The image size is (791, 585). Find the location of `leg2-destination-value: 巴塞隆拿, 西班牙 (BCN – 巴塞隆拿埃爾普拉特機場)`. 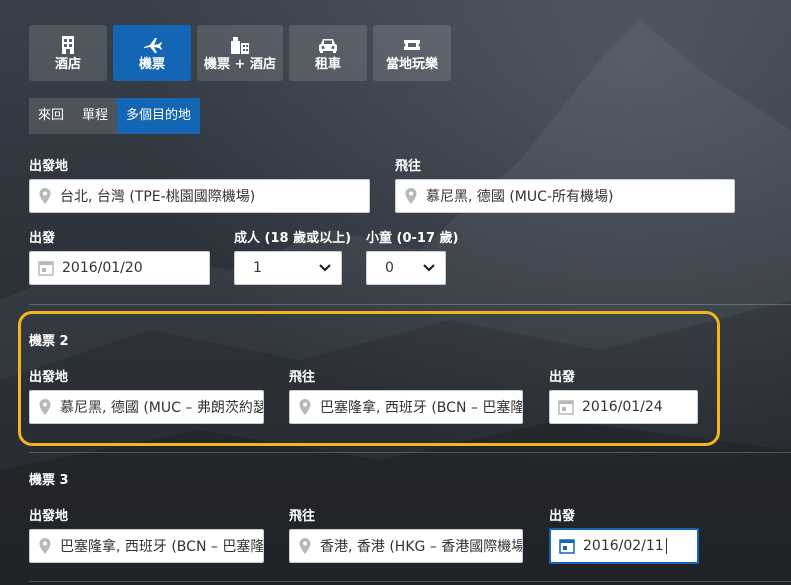

leg2-destination-value: 巴塞隆拿, 西班牙 (BCN – 巴塞隆拿埃爾普拉特機場) is located at coordinates (421, 408).